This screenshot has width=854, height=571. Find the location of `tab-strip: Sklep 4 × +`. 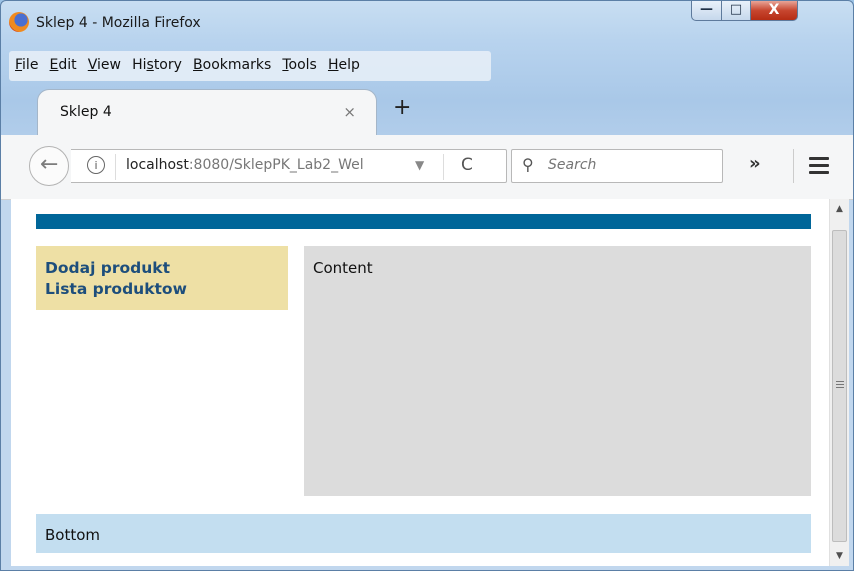

tab-strip: Sklep 4 × + is located at coordinates (427, 112).